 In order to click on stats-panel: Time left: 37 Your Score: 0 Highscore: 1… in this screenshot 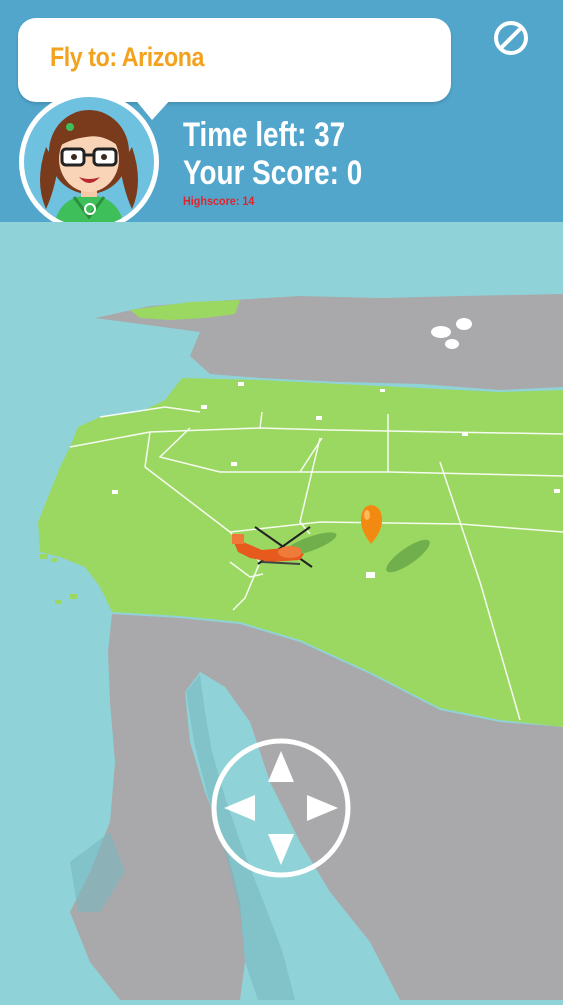, I will do `click(292, 162)`.